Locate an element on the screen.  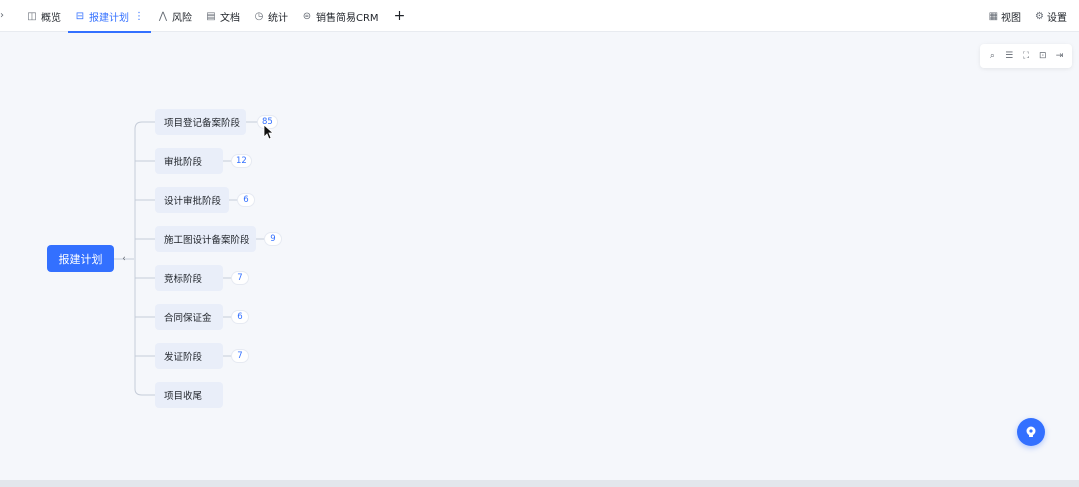
filter-icon: ☰ is located at coordinates (1009, 56).